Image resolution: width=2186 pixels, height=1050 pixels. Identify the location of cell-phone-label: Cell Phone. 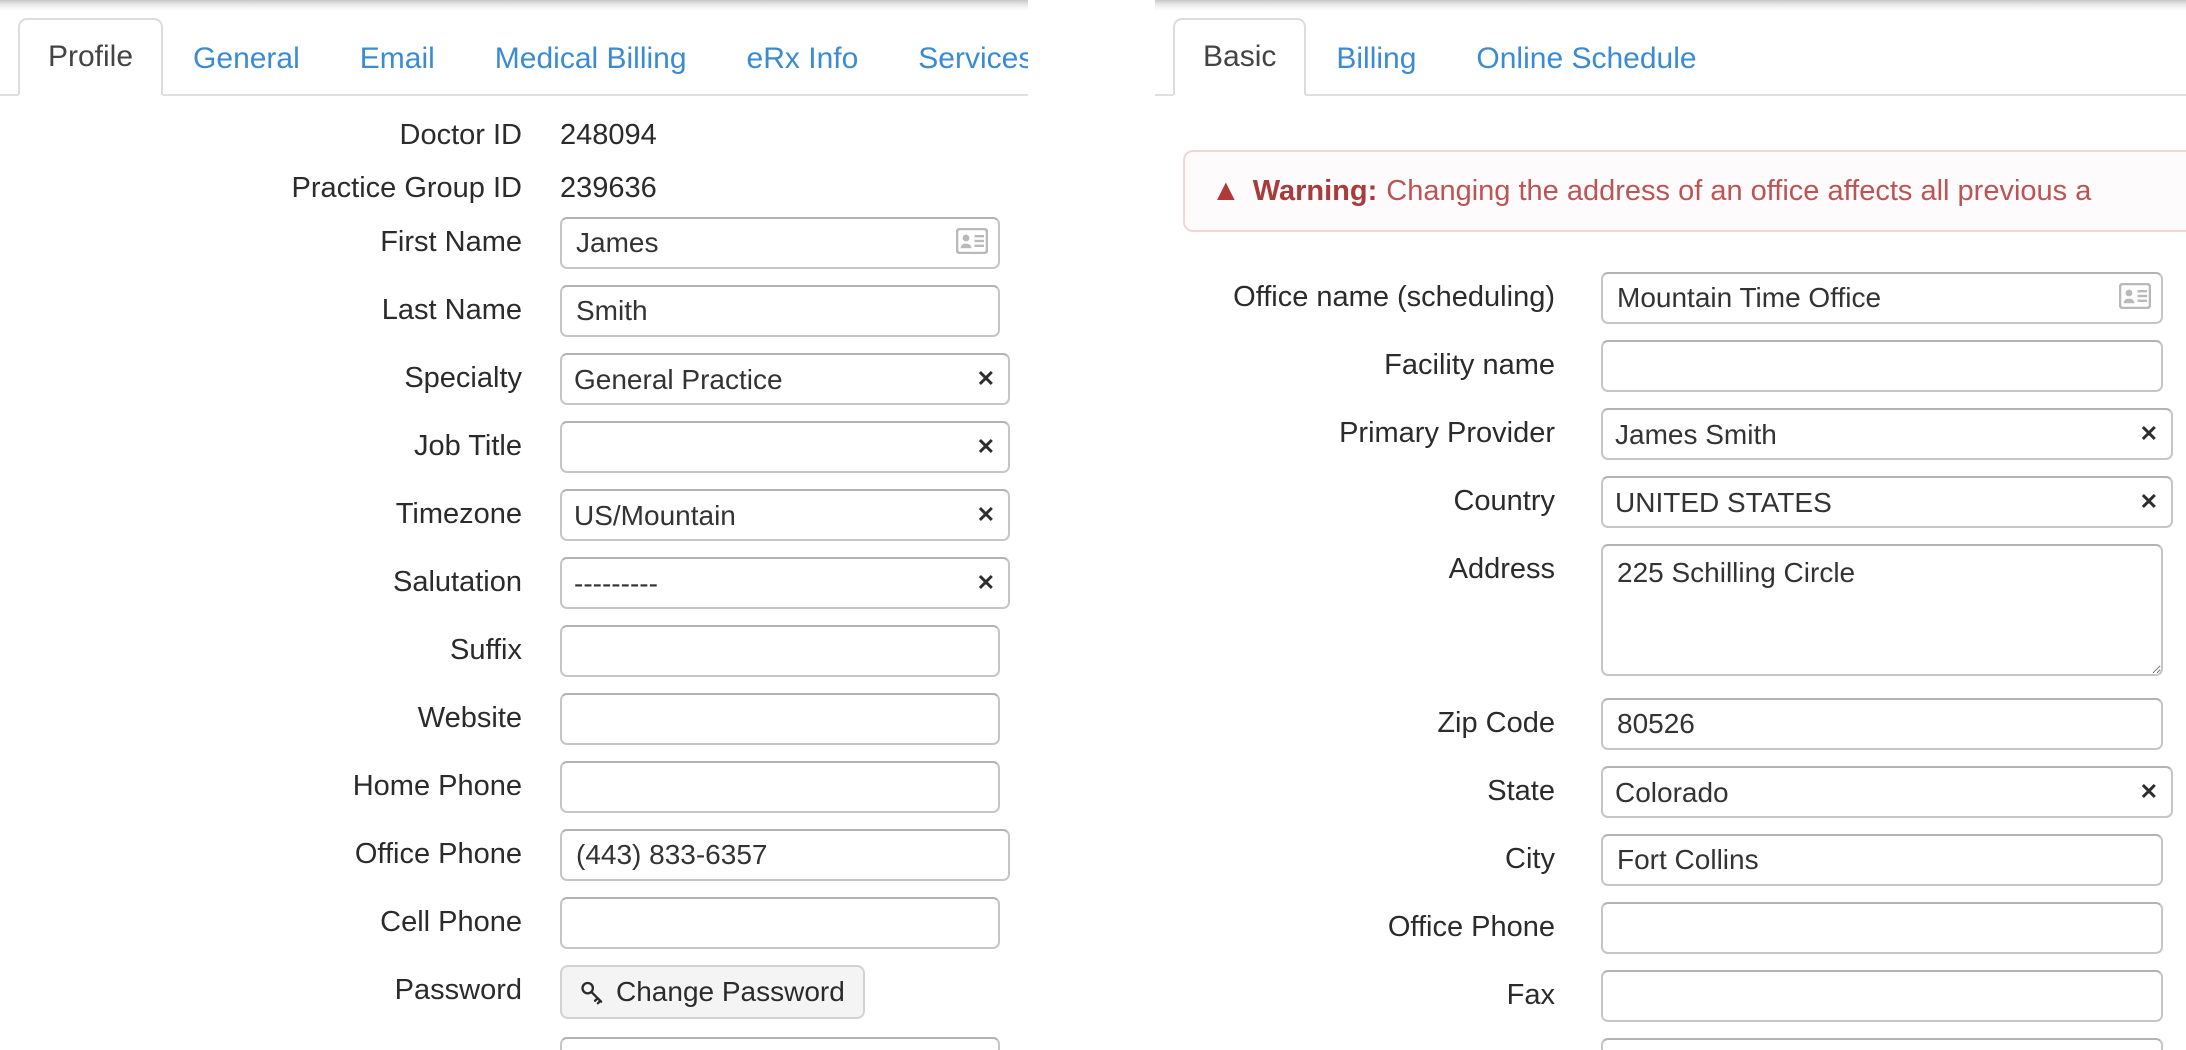
(451, 922).